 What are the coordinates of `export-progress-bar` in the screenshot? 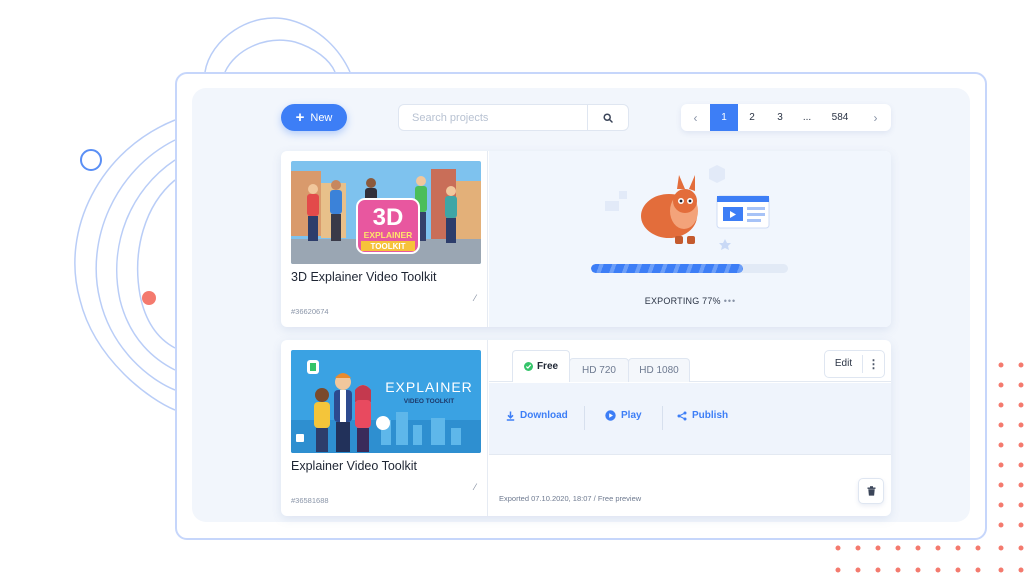 It's located at (689, 268).